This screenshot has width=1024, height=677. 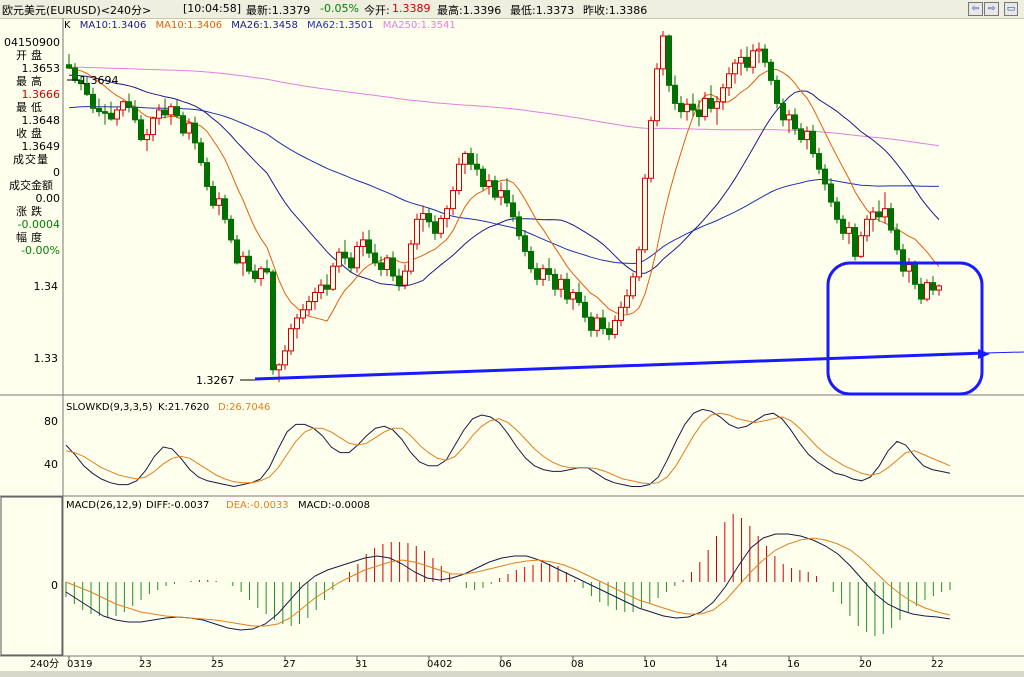 I want to click on x-tick-label: 0402, so click(x=439, y=664).